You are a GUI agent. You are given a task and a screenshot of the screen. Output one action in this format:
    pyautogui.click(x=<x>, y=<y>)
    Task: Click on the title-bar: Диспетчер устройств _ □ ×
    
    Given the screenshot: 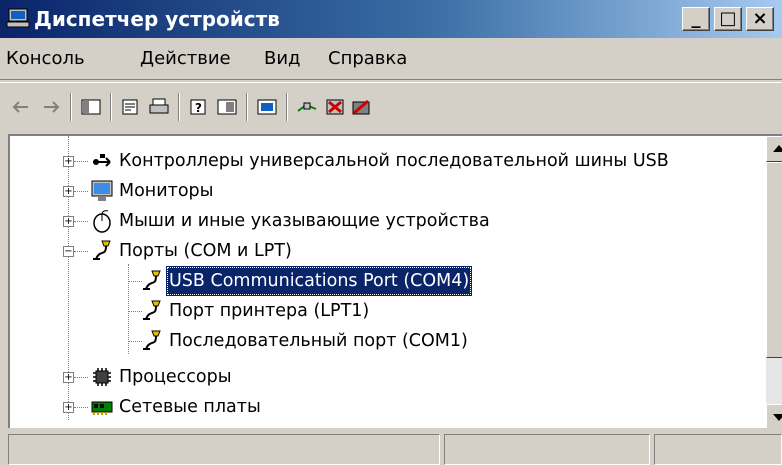 What is the action you would take?
    pyautogui.click(x=391, y=19)
    